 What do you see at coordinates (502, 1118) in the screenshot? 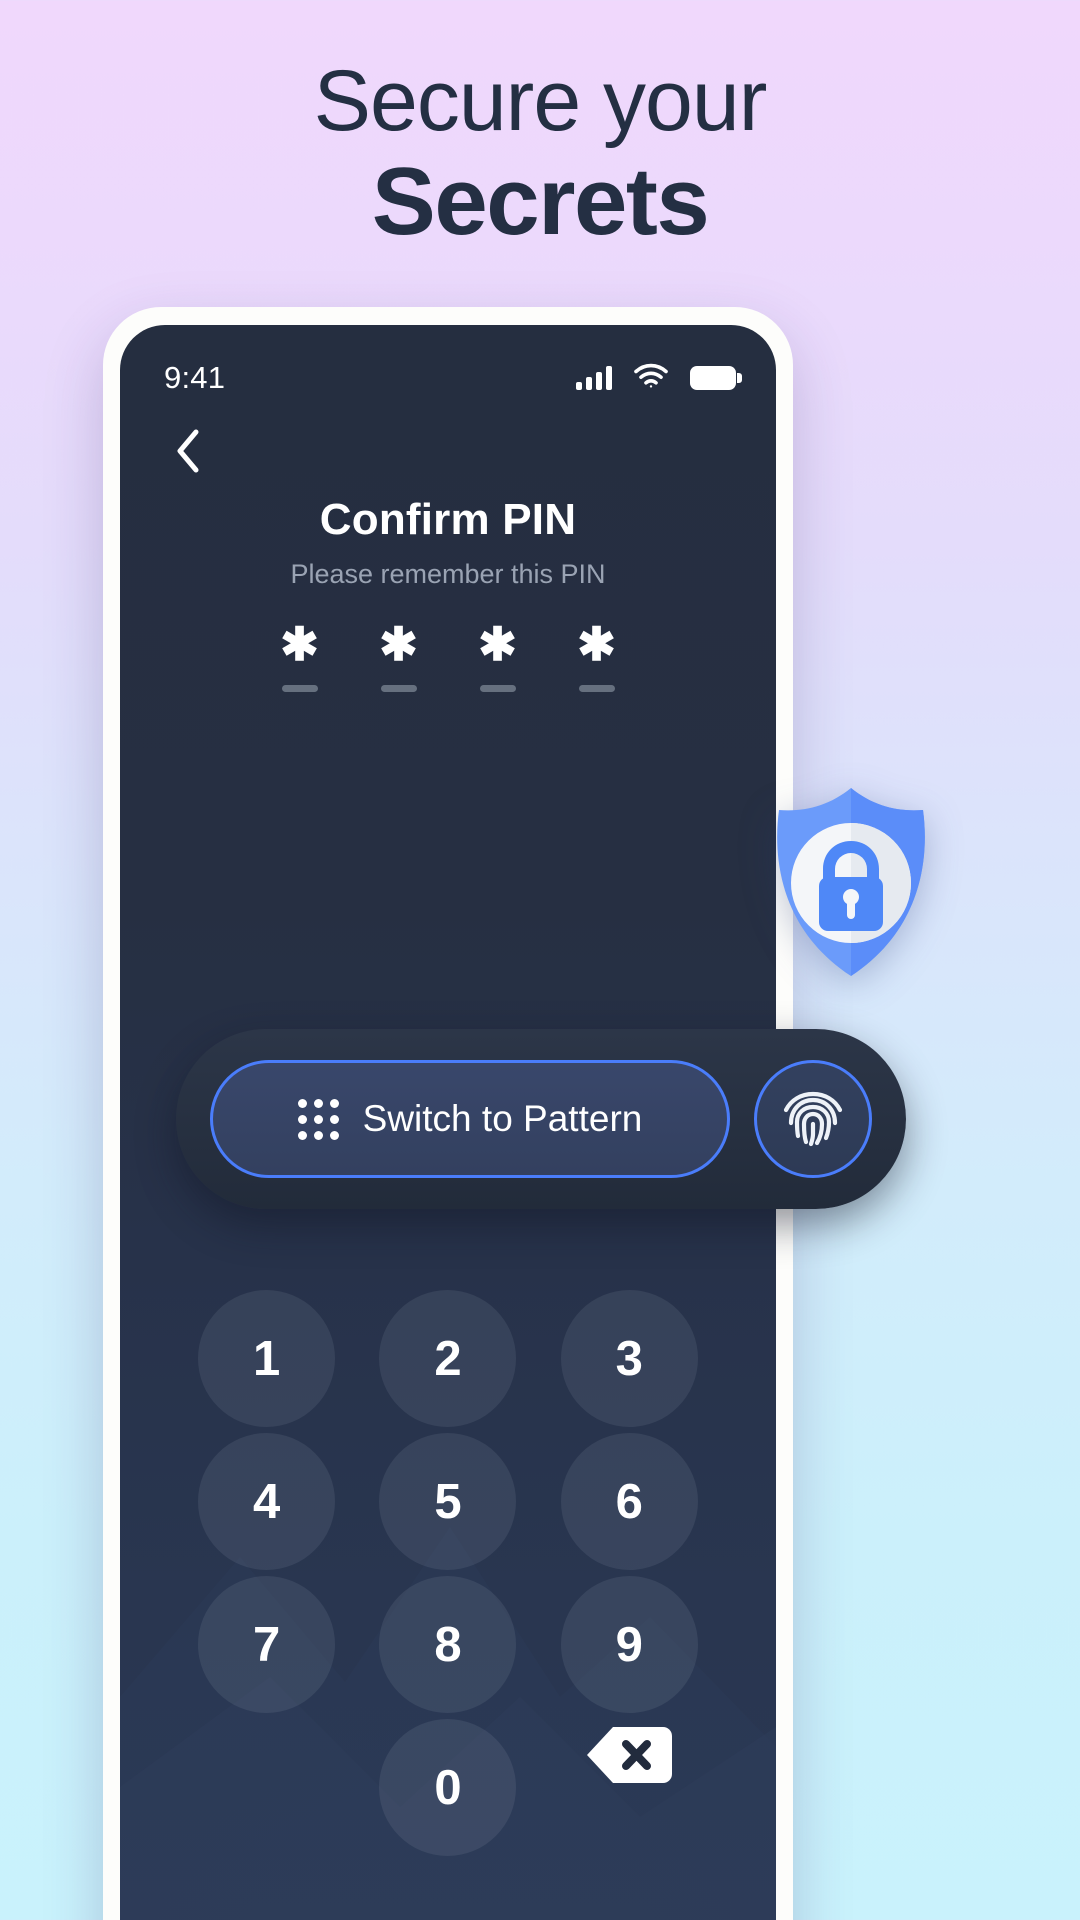
I see `switch-to-pattern-label: Switch to Pattern` at bounding box center [502, 1118].